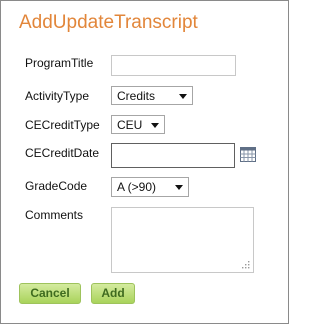 This screenshot has height=324, width=320. I want to click on form-title: AddUpdateTranscript, so click(108, 22).